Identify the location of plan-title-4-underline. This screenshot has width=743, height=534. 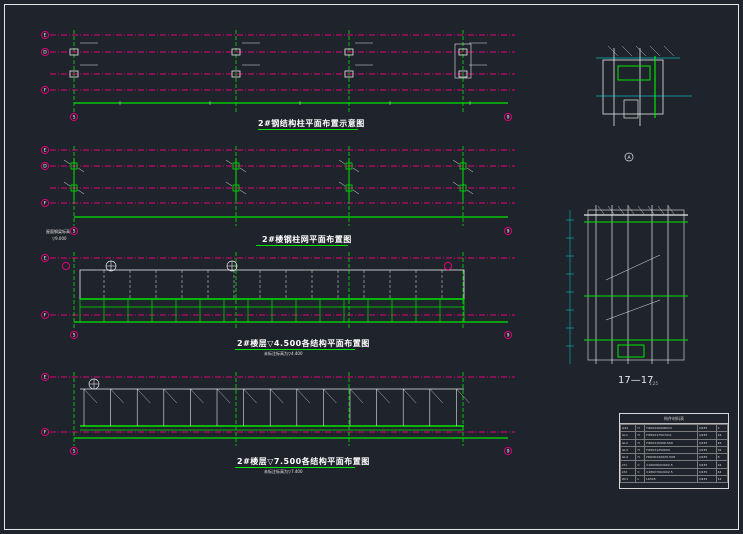
(295, 467).